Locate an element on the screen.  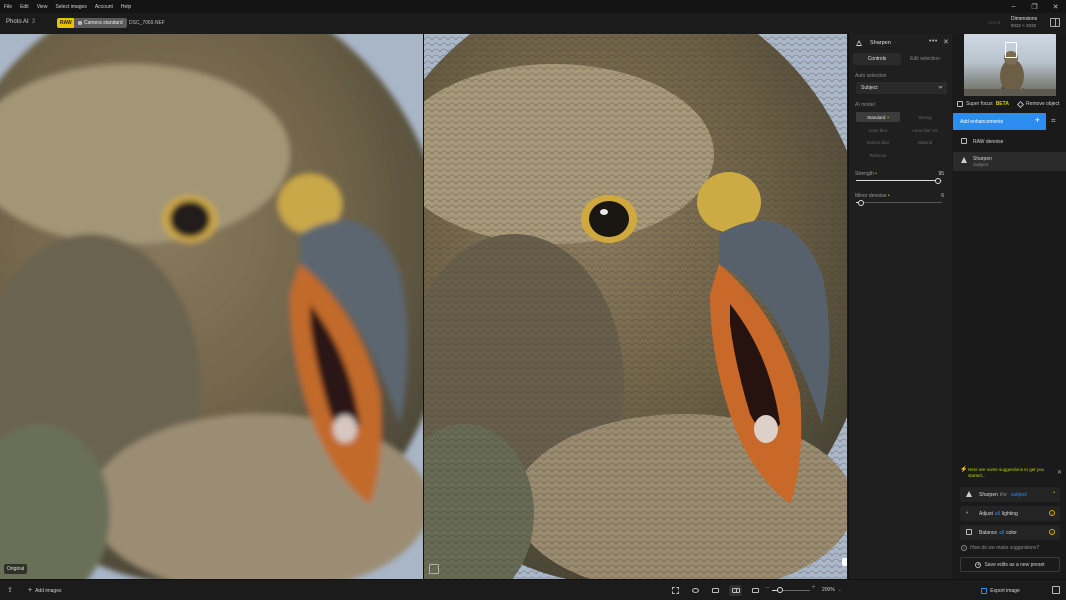
crop-icon: ⌗ is located at coordinates (1056, 121).